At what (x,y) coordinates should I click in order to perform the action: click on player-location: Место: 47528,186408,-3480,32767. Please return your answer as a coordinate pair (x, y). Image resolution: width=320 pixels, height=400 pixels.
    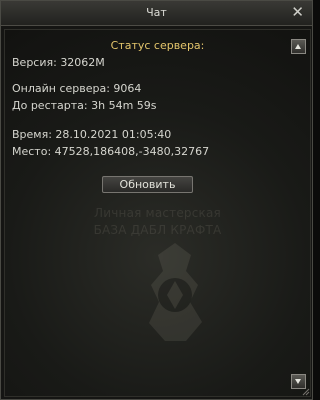
    Looking at the image, I should click on (111, 151).